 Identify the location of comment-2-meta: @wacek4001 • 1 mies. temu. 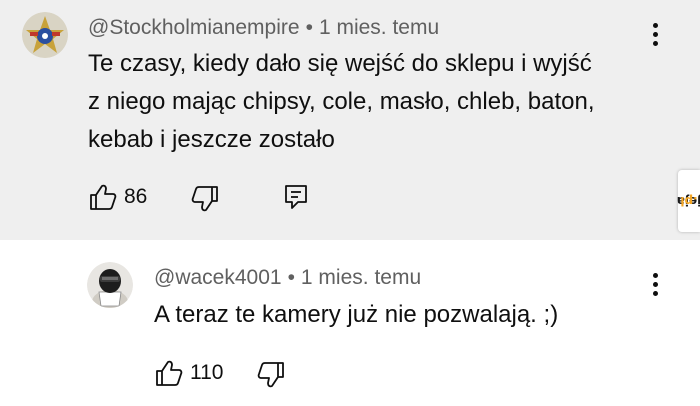
(287, 278).